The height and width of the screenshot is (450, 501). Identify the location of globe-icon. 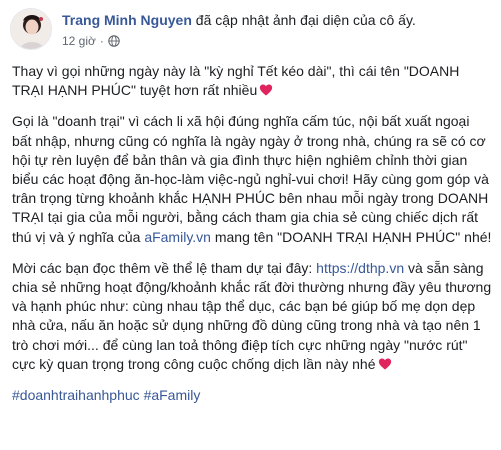
(114, 41).